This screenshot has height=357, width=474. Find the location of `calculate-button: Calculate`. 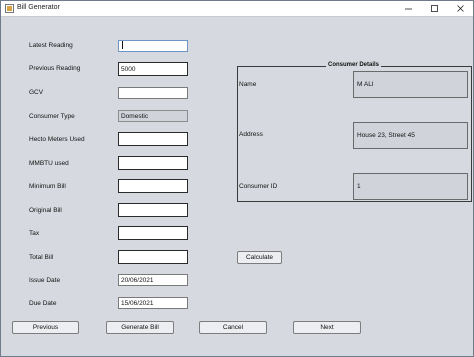

calculate-button: Calculate is located at coordinates (259, 257).